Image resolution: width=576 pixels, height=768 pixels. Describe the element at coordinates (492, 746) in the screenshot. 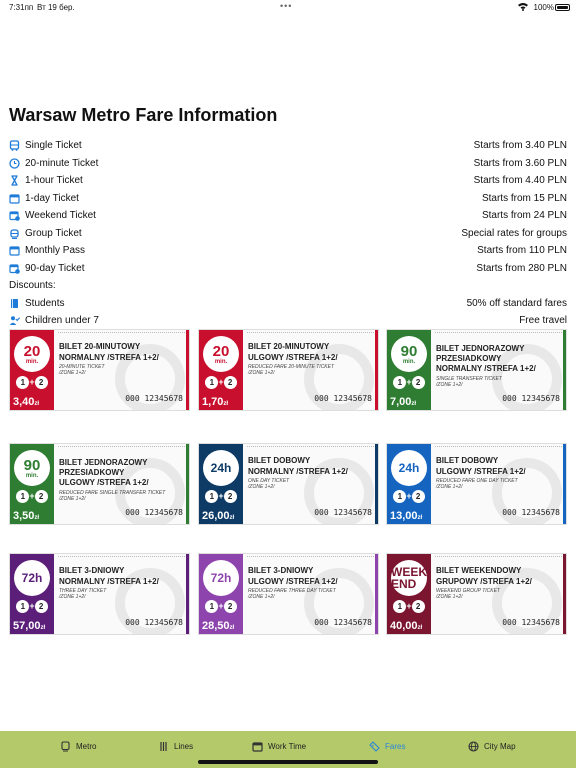

I see `tab-city-map: City Map` at that location.